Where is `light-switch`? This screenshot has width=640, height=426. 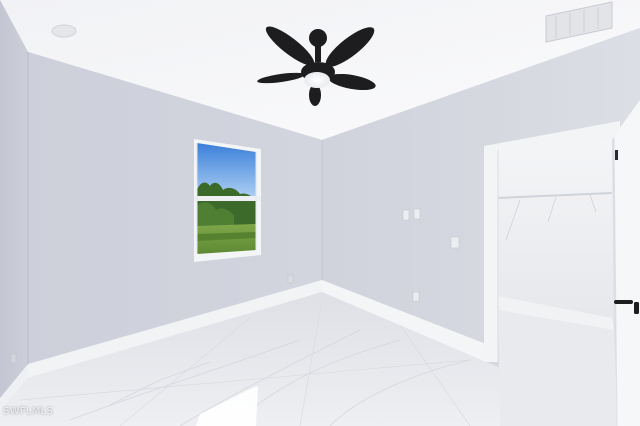
light-switch is located at coordinates (406, 215).